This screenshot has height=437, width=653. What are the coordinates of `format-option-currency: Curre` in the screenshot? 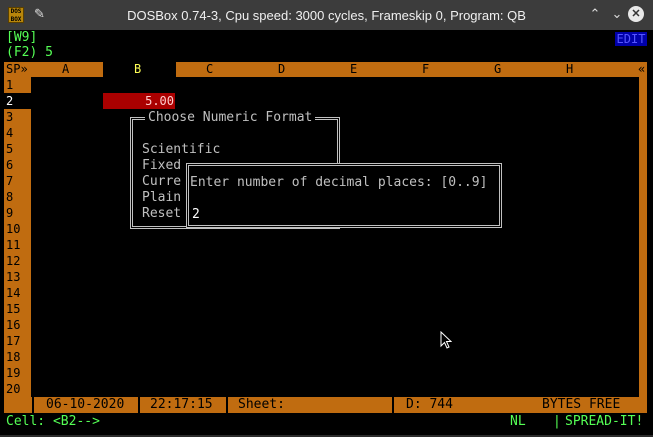 It's located at (161, 182).